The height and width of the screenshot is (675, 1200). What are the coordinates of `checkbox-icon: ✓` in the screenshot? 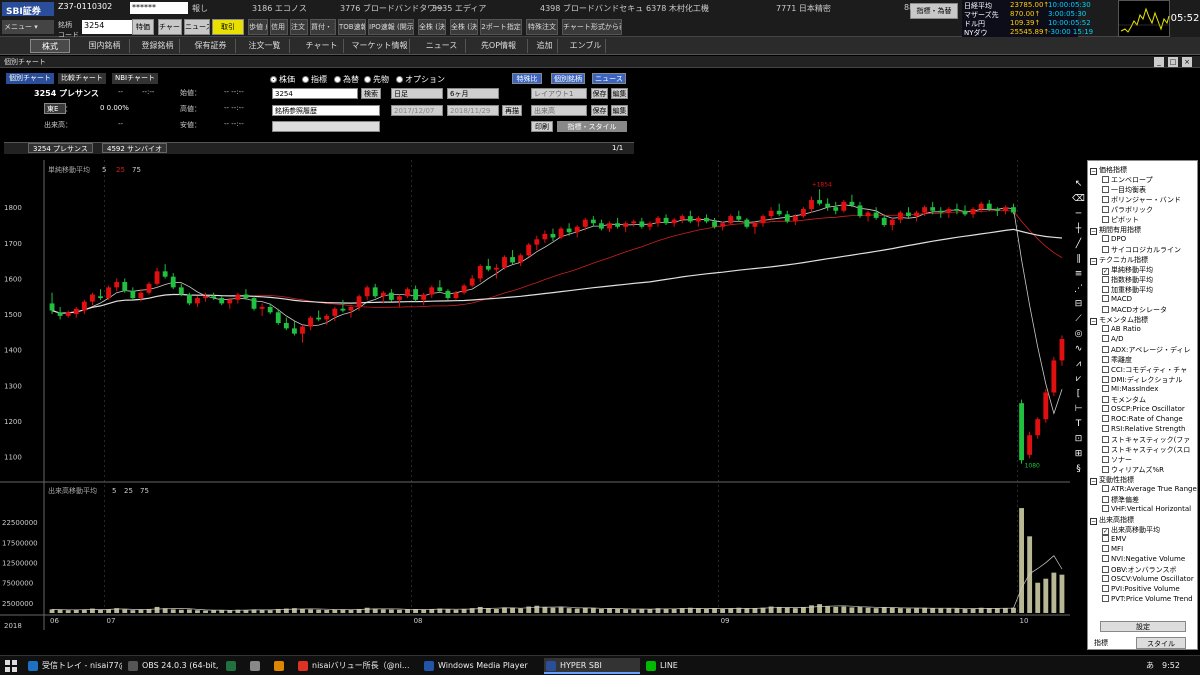 It's located at (1105, 531).